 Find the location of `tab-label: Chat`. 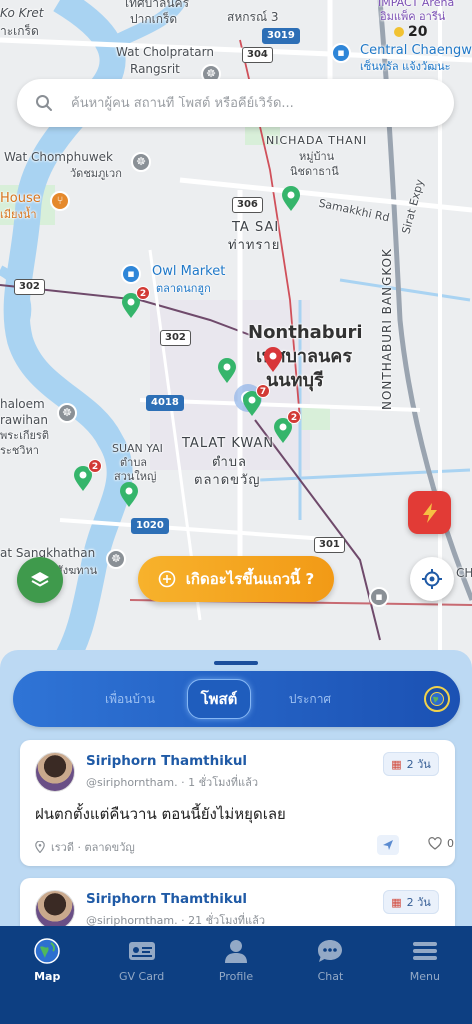

tab-label: Chat is located at coordinates (330, 976).